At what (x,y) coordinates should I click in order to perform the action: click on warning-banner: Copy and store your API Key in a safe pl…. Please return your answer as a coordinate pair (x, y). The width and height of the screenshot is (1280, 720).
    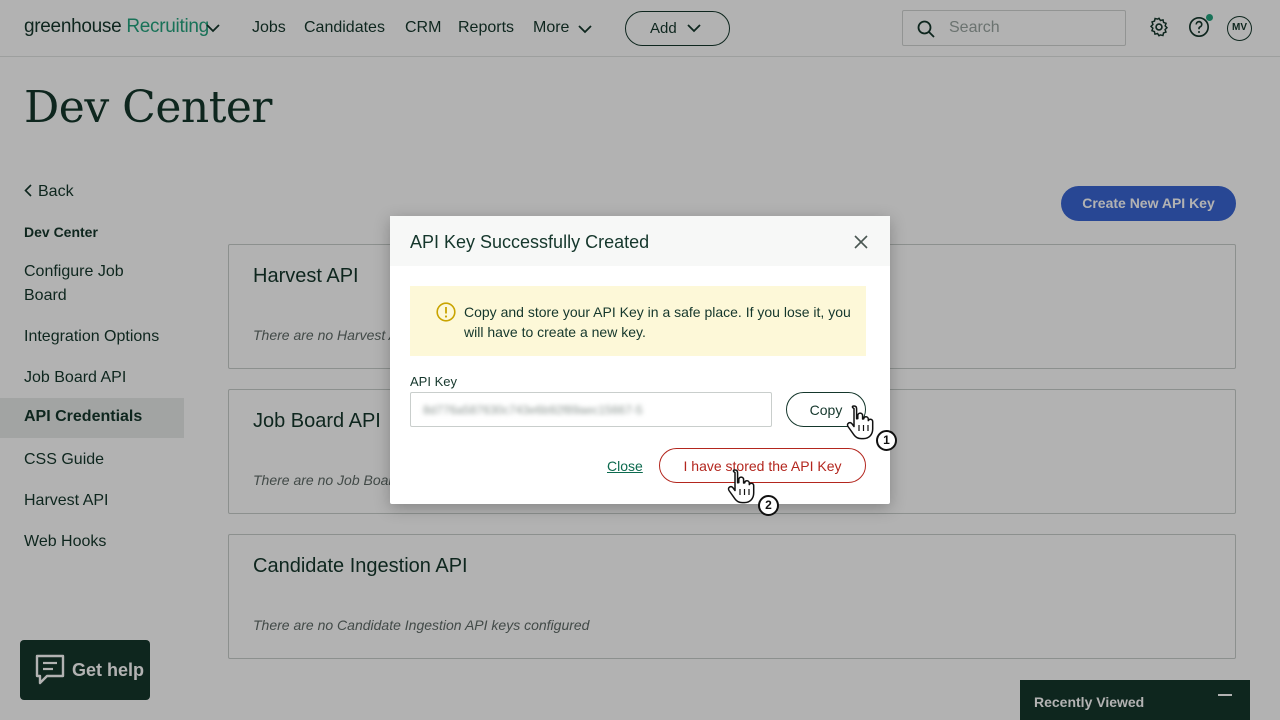
    Looking at the image, I should click on (638, 321).